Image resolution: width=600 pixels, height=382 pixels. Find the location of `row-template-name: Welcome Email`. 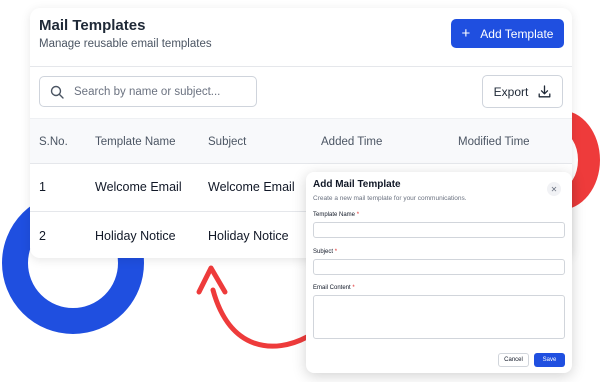

row-template-name: Welcome Email is located at coordinates (138, 187).